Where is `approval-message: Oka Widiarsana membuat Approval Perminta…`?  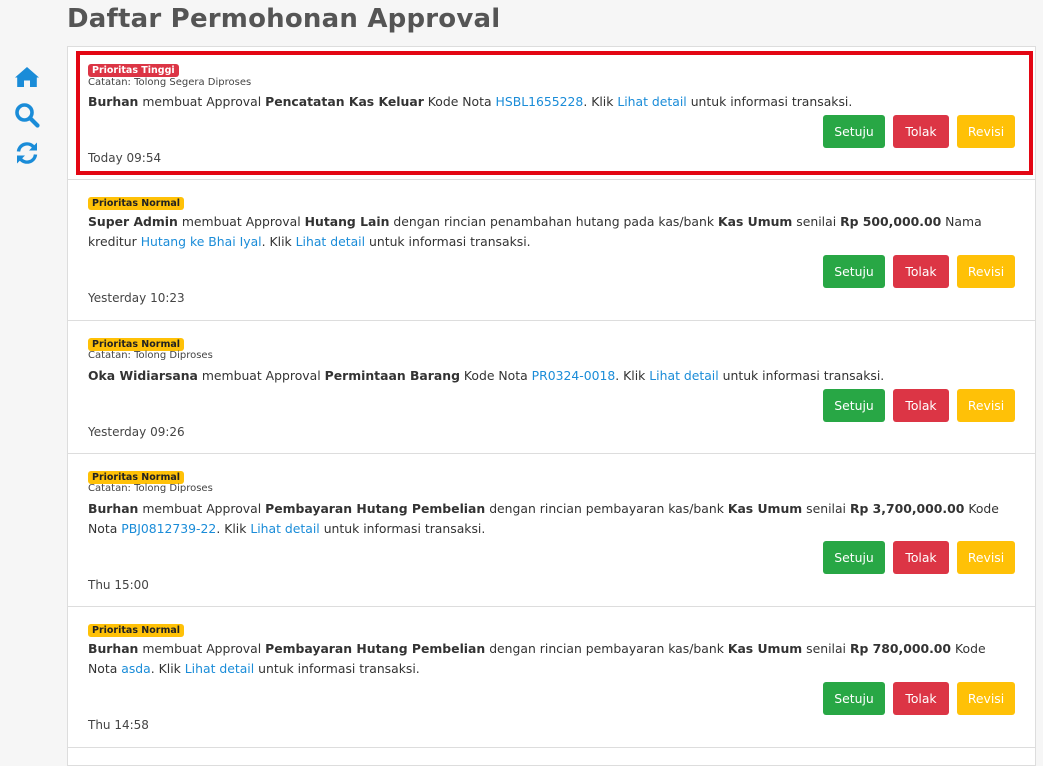 approval-message: Oka Widiarsana membuat Approval Perminta… is located at coordinates (486, 375).